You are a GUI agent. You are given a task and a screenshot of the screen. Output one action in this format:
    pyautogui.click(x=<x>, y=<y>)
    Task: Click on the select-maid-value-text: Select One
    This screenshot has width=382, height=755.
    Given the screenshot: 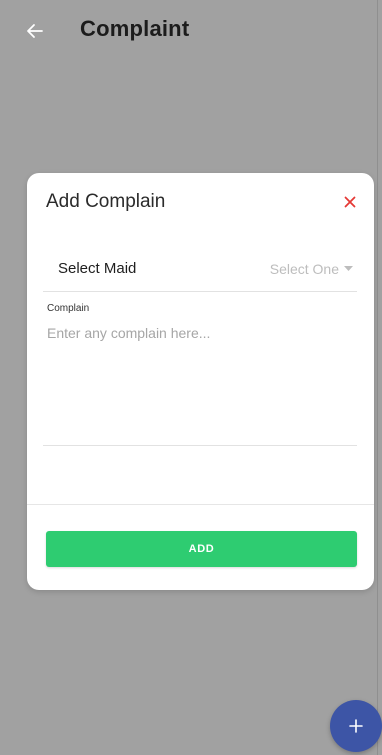 What is the action you would take?
    pyautogui.click(x=304, y=269)
    